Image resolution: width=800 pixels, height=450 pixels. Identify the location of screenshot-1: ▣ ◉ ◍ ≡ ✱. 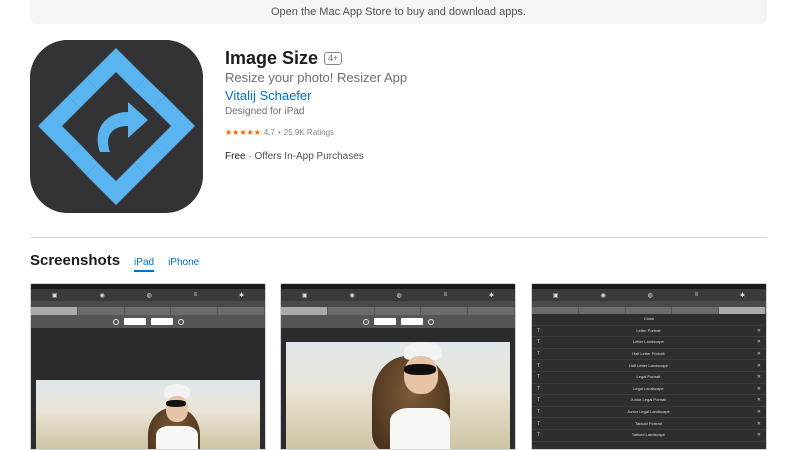
(148, 366).